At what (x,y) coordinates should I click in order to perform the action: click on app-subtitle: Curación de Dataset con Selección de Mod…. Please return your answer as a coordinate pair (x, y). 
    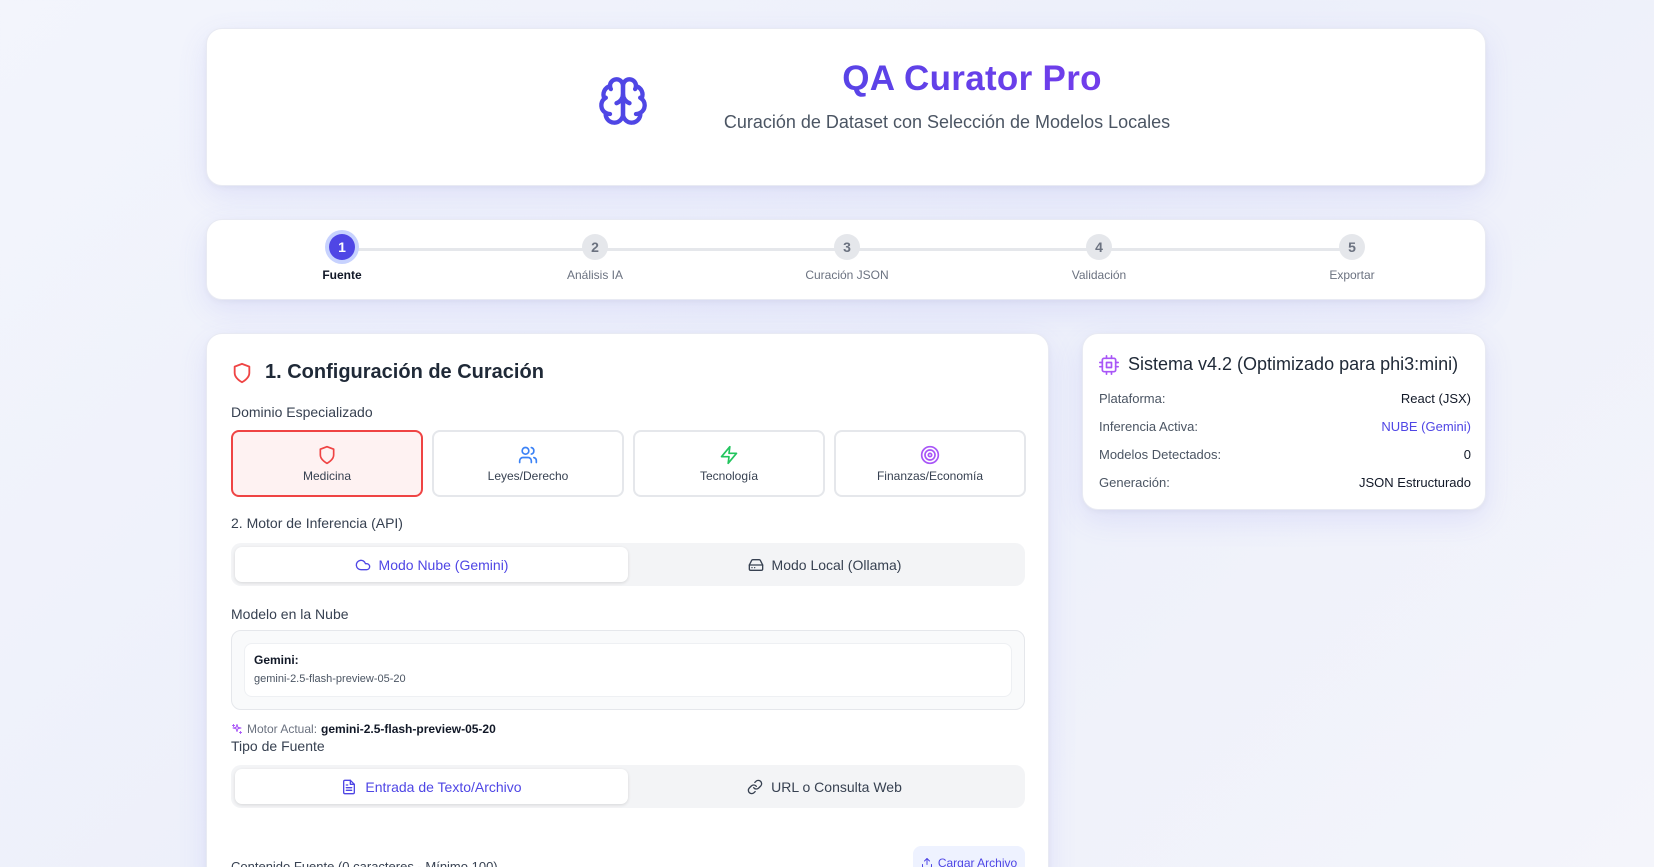
    Looking at the image, I should click on (947, 122).